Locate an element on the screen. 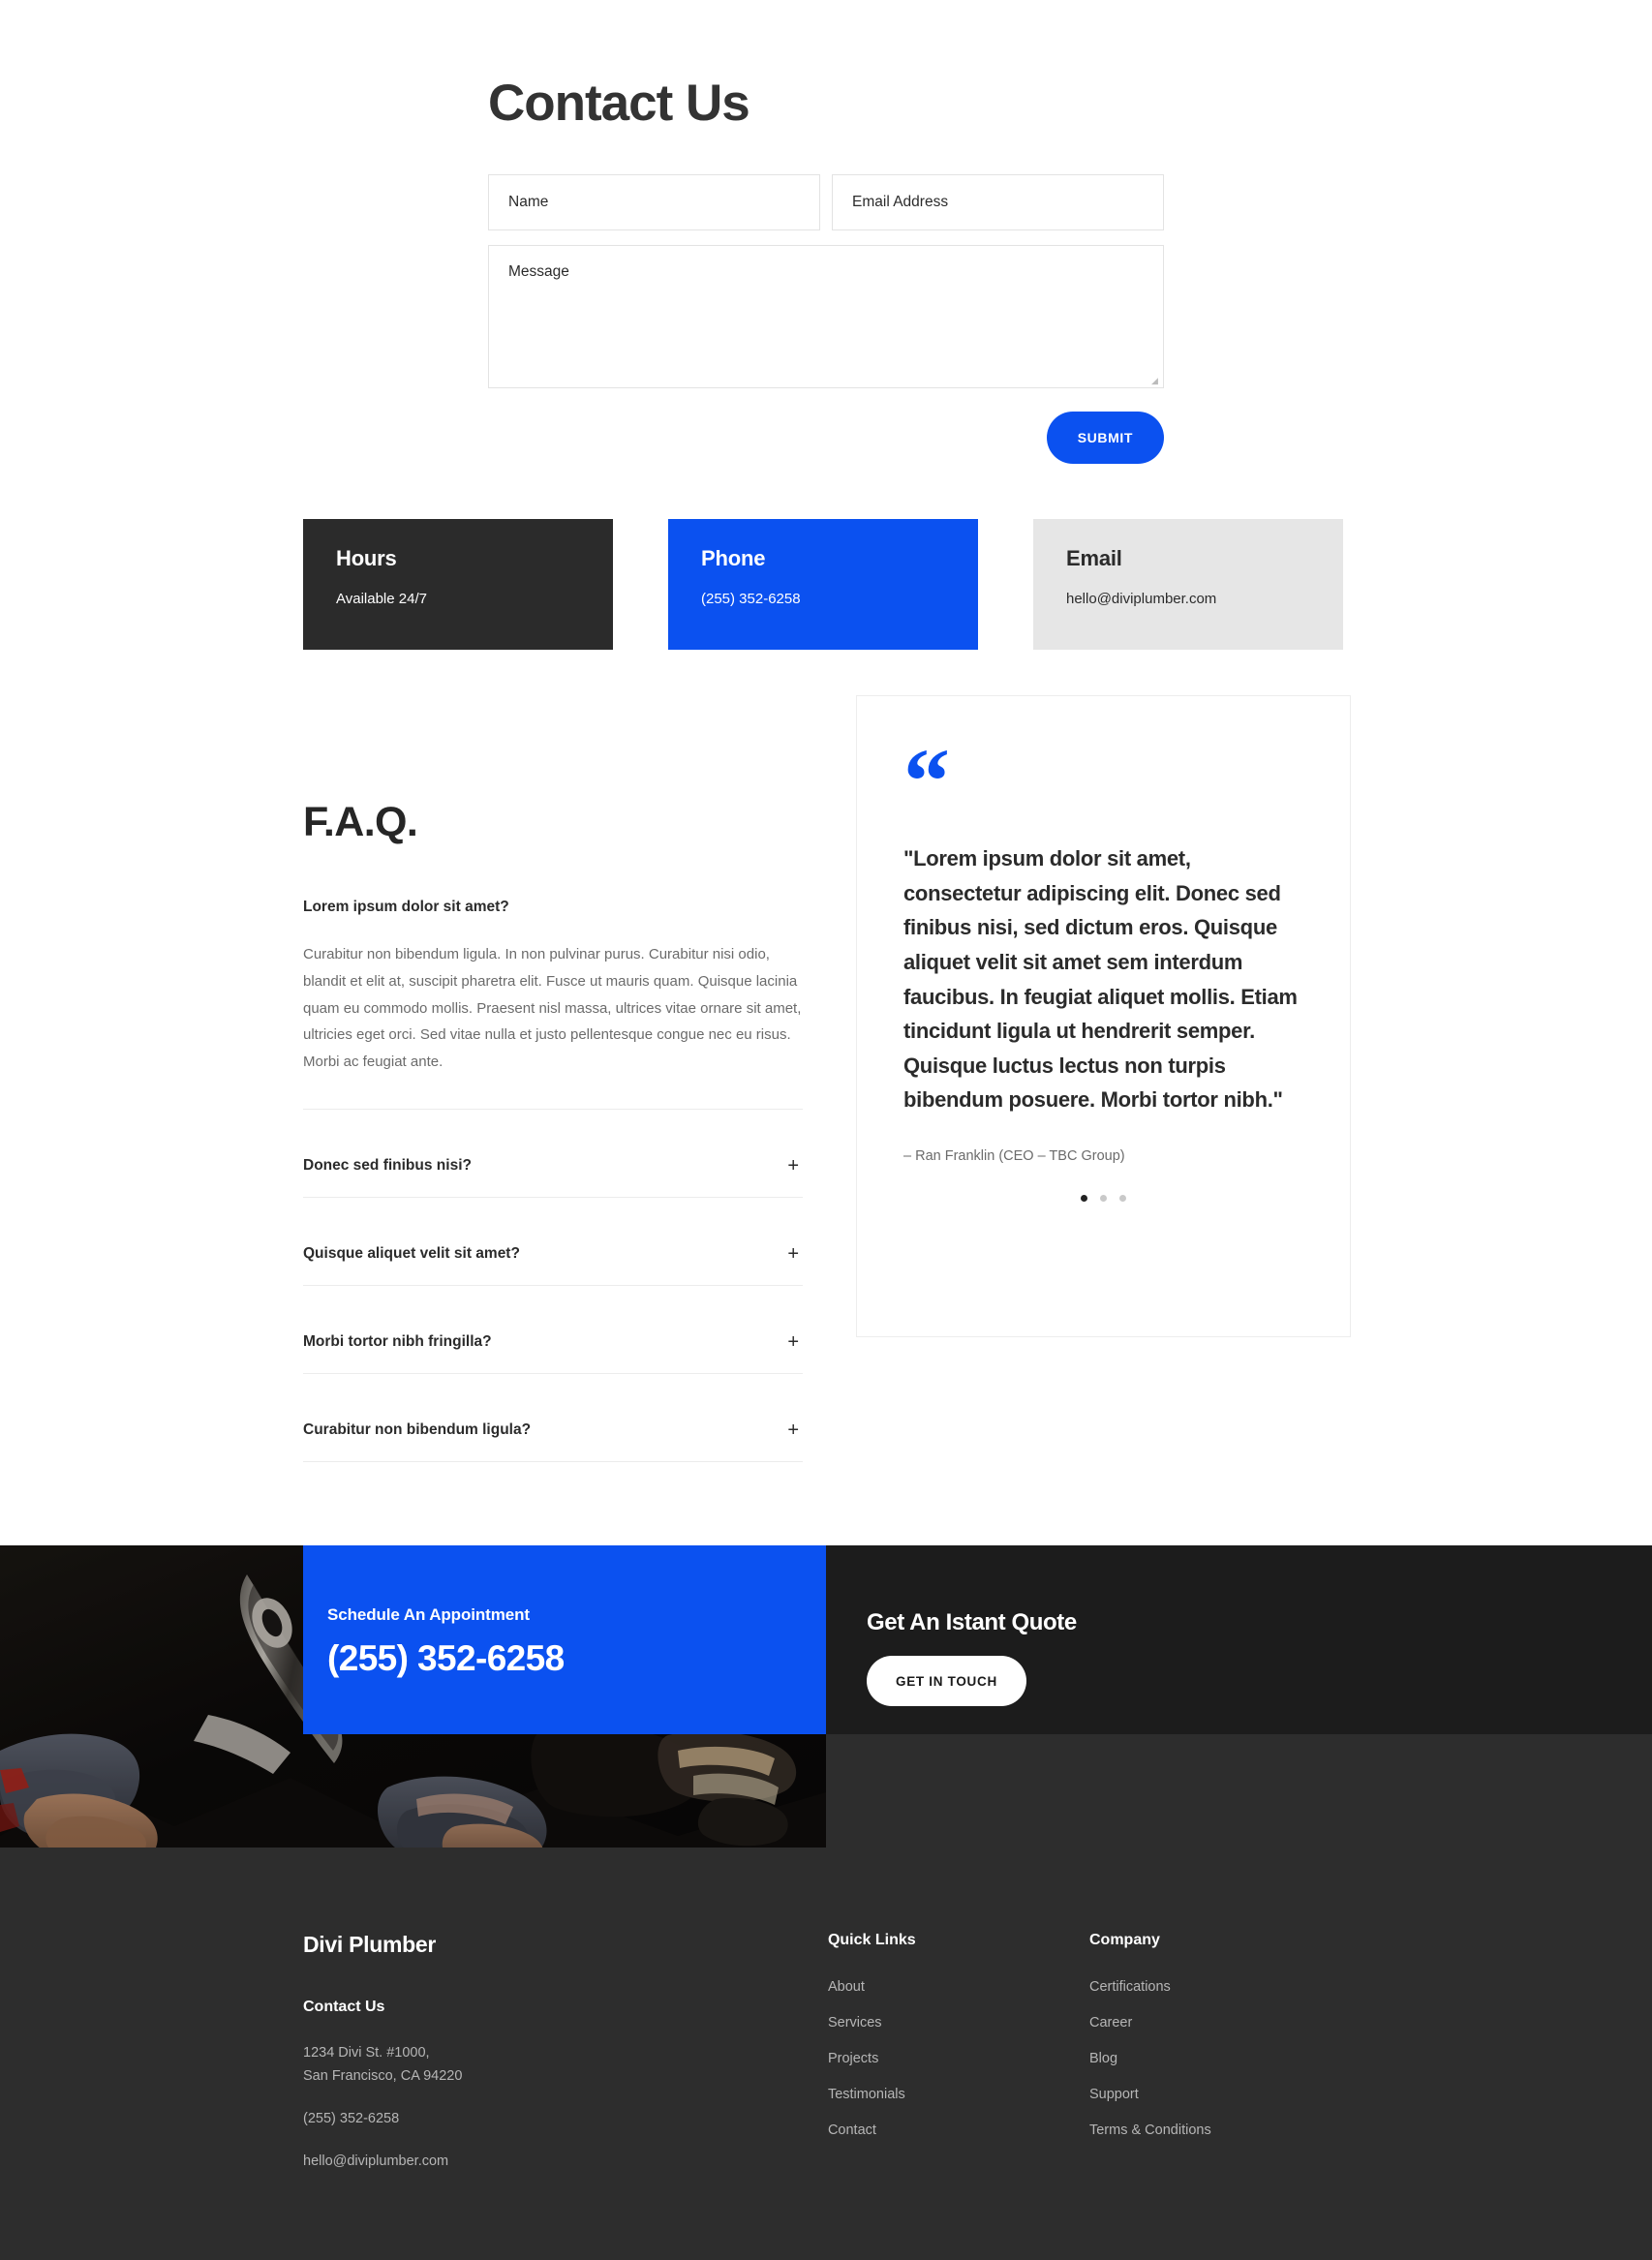 The width and height of the screenshot is (1652, 2260). get-in-touch-button: GET IN TOUCH is located at coordinates (946, 1681).